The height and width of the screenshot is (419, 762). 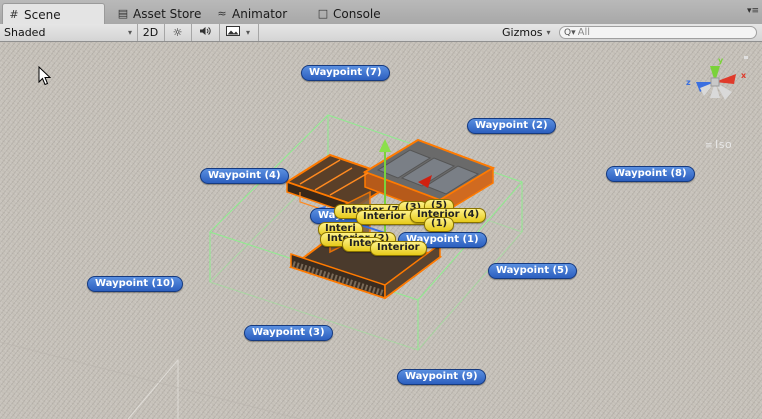 I want to click on tab-scene: # Scene, so click(x=53, y=14).